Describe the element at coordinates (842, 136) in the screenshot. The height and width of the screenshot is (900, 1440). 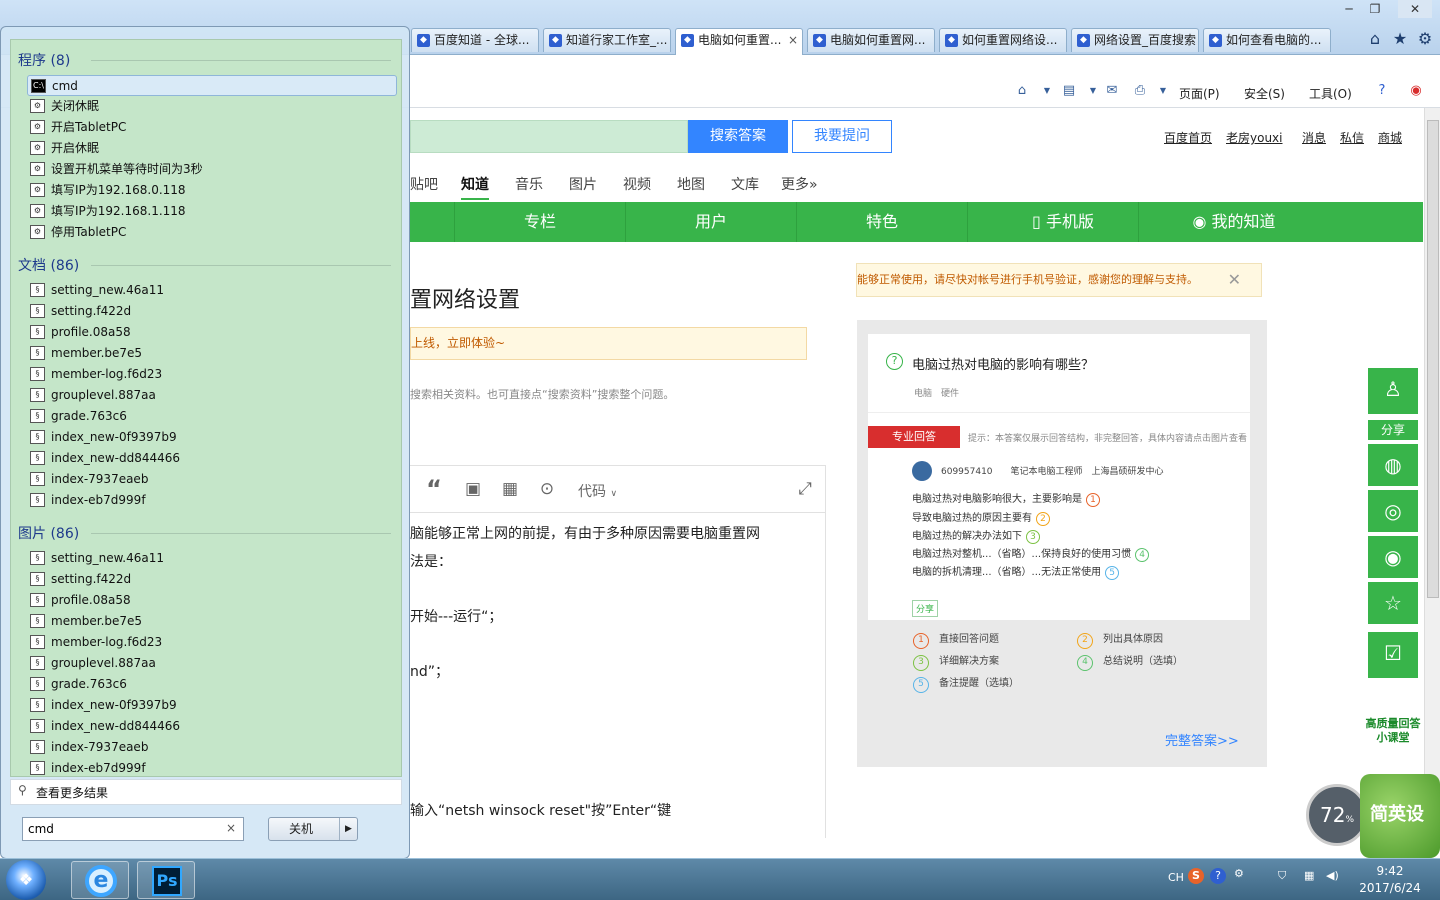
I see `ask-question-button: 我要提问` at that location.